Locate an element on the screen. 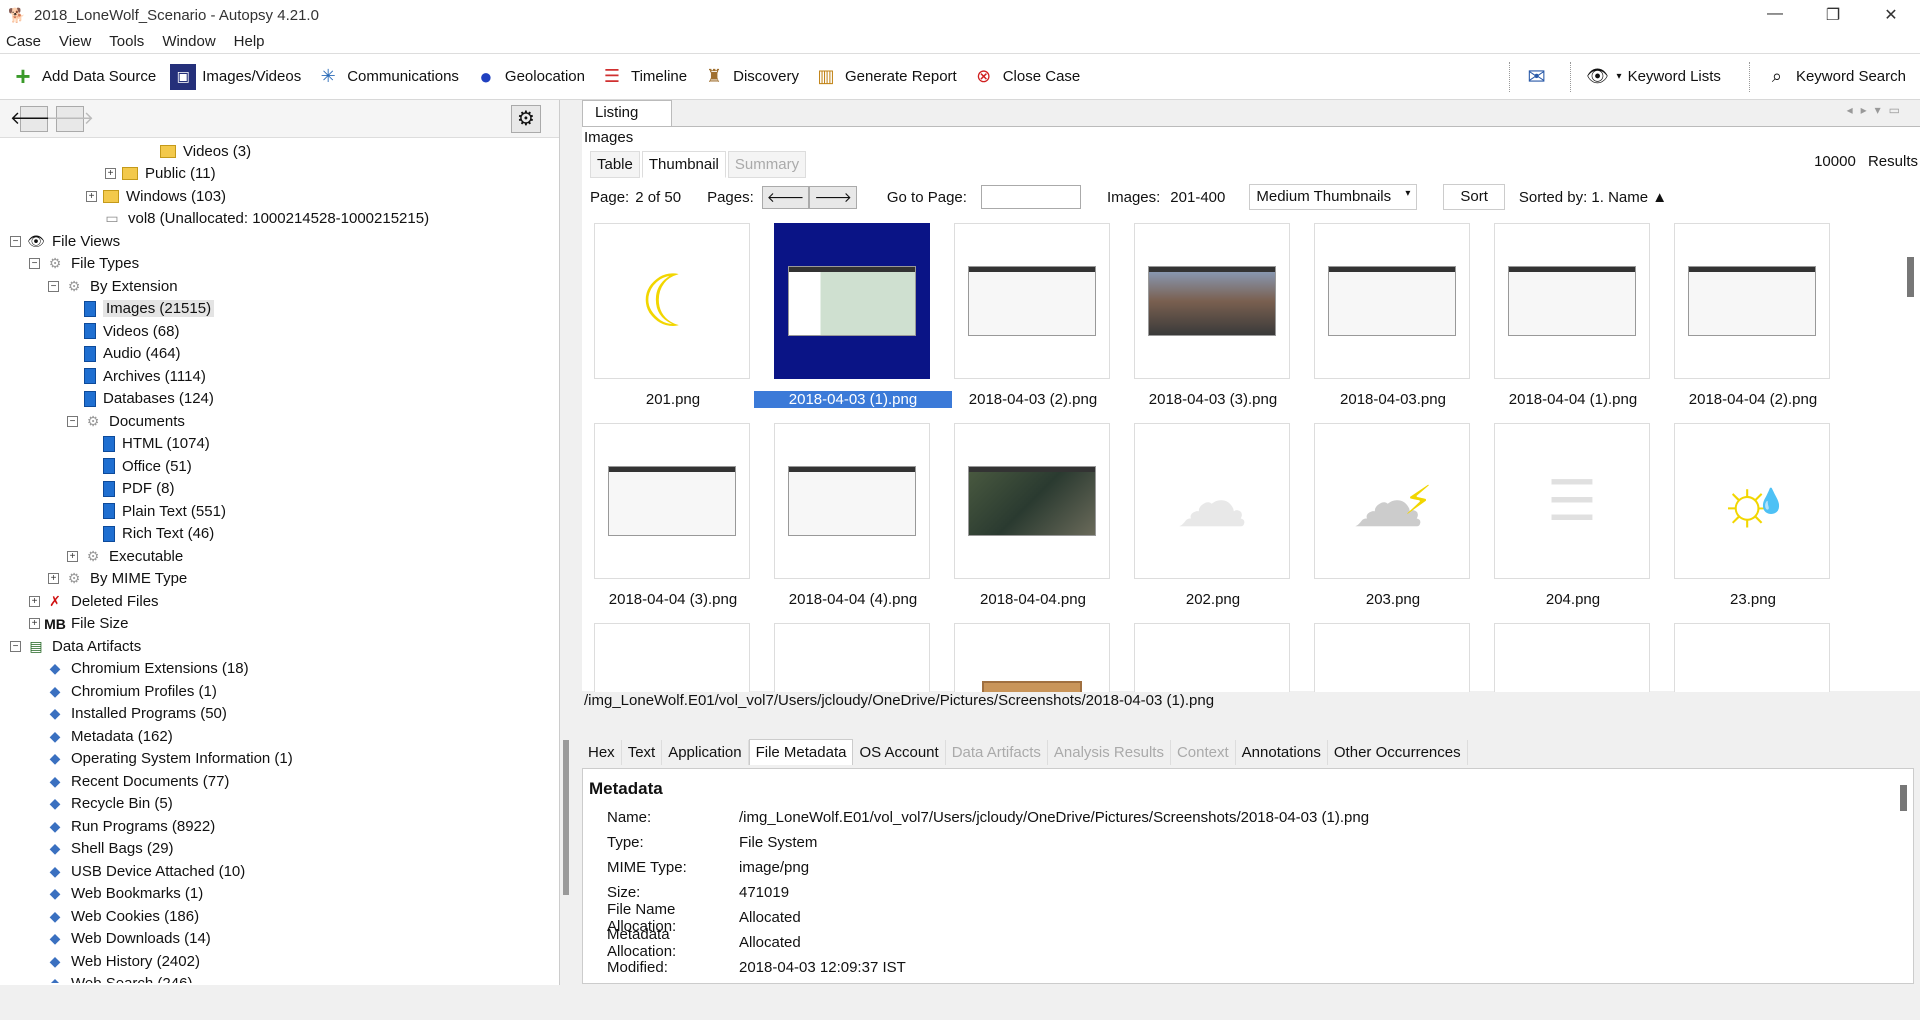 The width and height of the screenshot is (1920, 1020). tree-node: − ⚙ By Extension is located at coordinates (279, 286).